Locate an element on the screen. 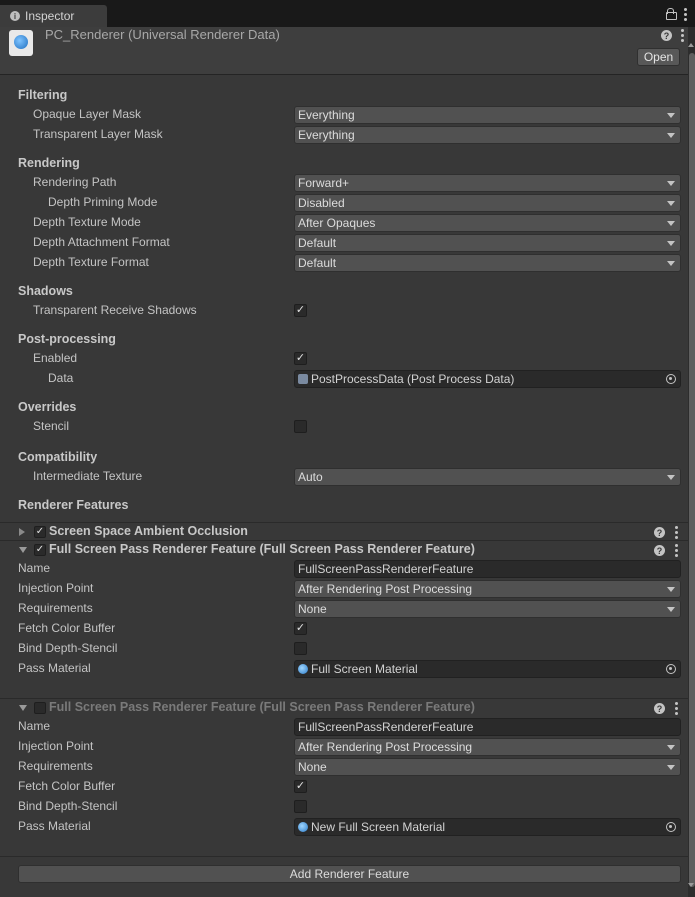 The height and width of the screenshot is (897, 695). tab-inspector: i Inspector is located at coordinates (53, 16).